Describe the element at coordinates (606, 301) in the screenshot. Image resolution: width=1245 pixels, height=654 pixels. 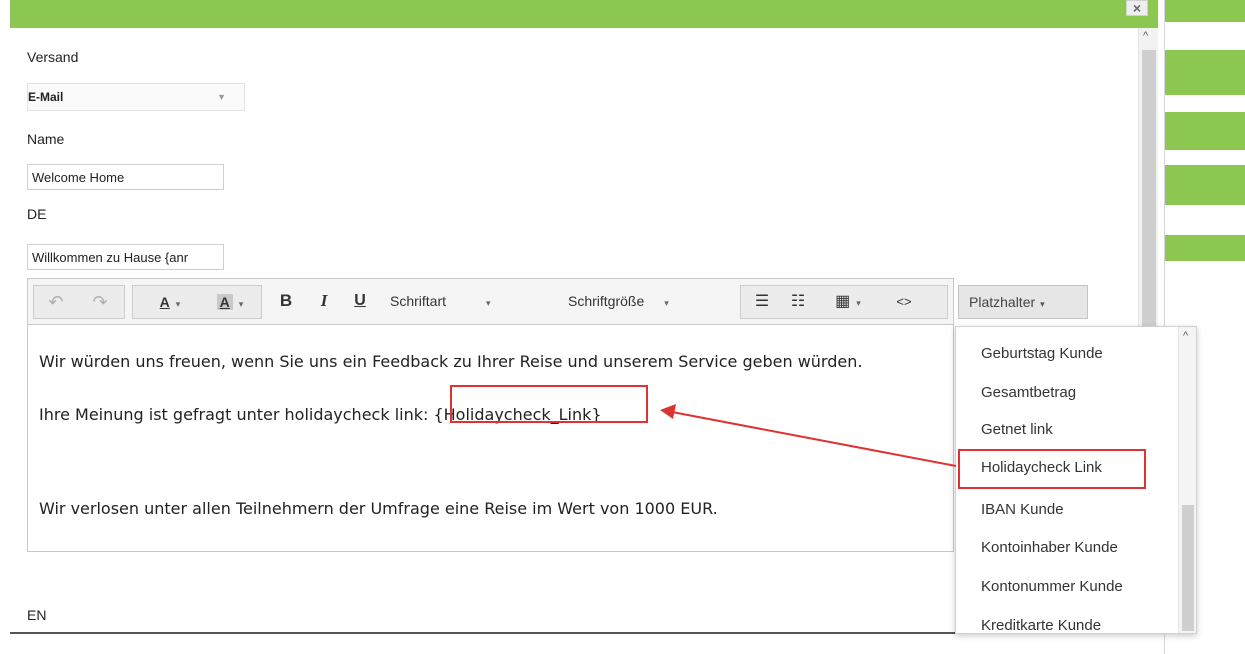
I see `font-size-label: Schriftgröße` at that location.